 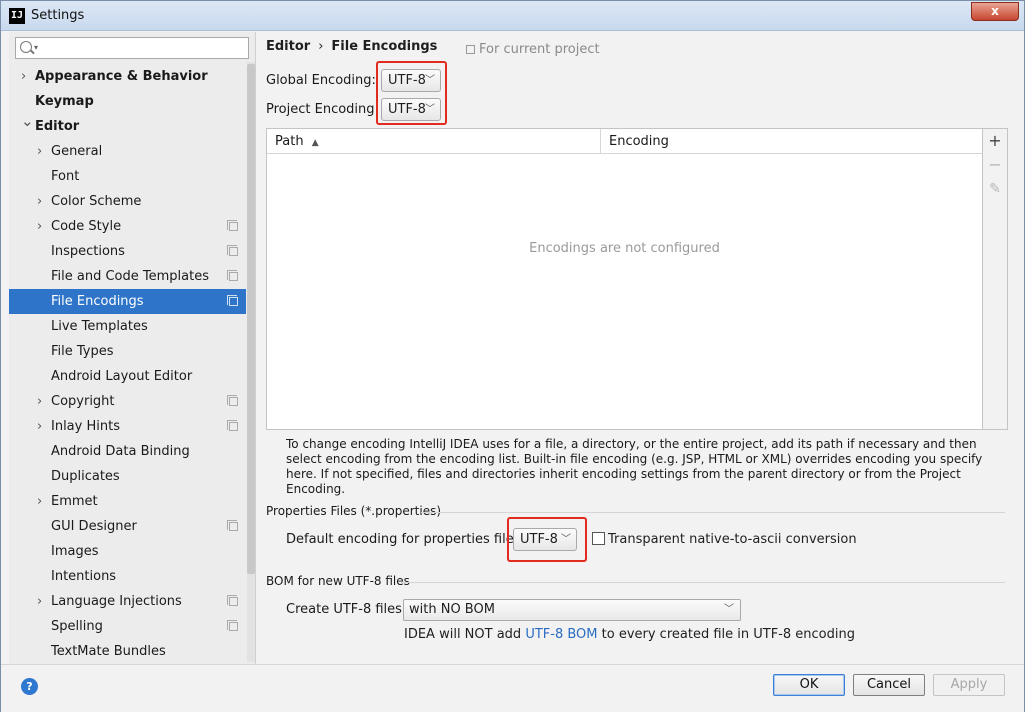 What do you see at coordinates (96, 201) in the screenshot?
I see `sidebar-item-label: Color Scheme` at bounding box center [96, 201].